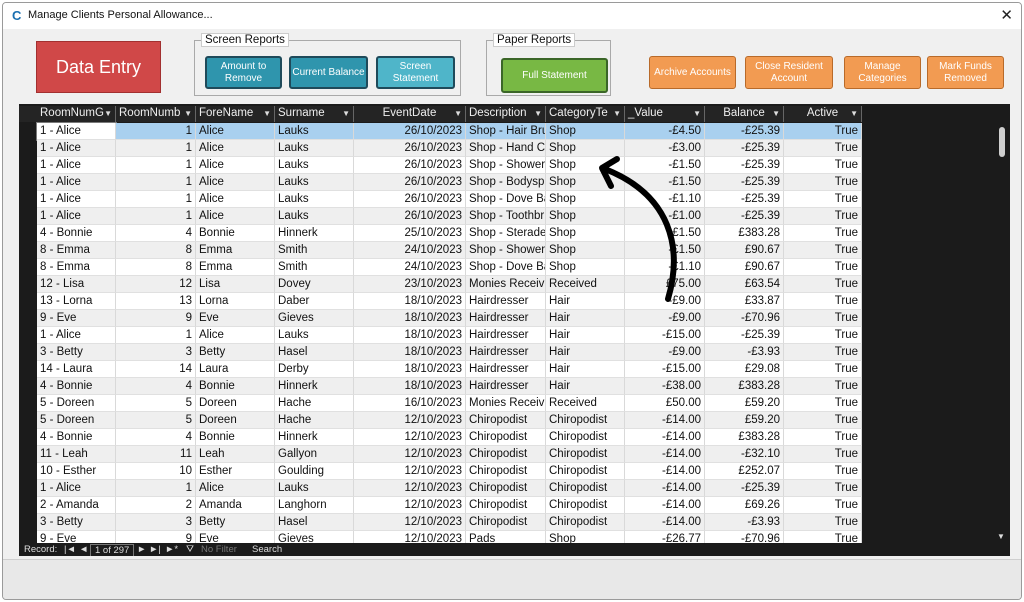  Describe the element at coordinates (219, 549) in the screenshot. I see `no-filter-indicator: No Filter` at that location.